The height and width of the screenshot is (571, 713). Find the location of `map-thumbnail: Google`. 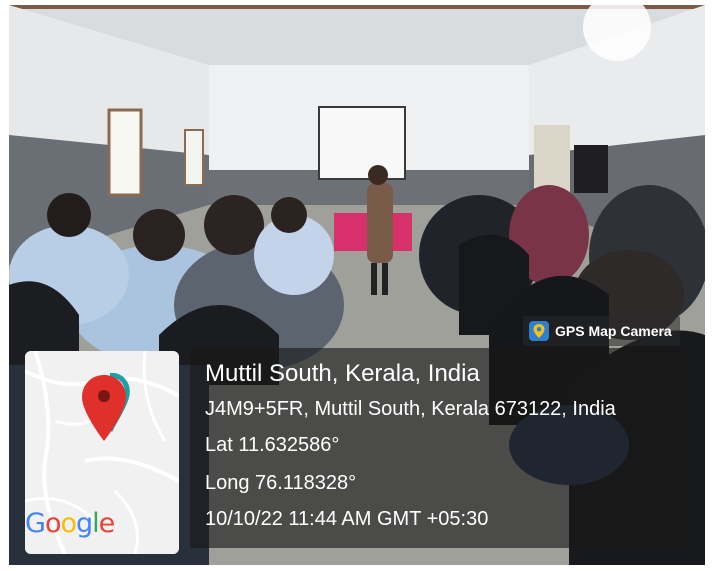

map-thumbnail: Google is located at coordinates (102, 452).